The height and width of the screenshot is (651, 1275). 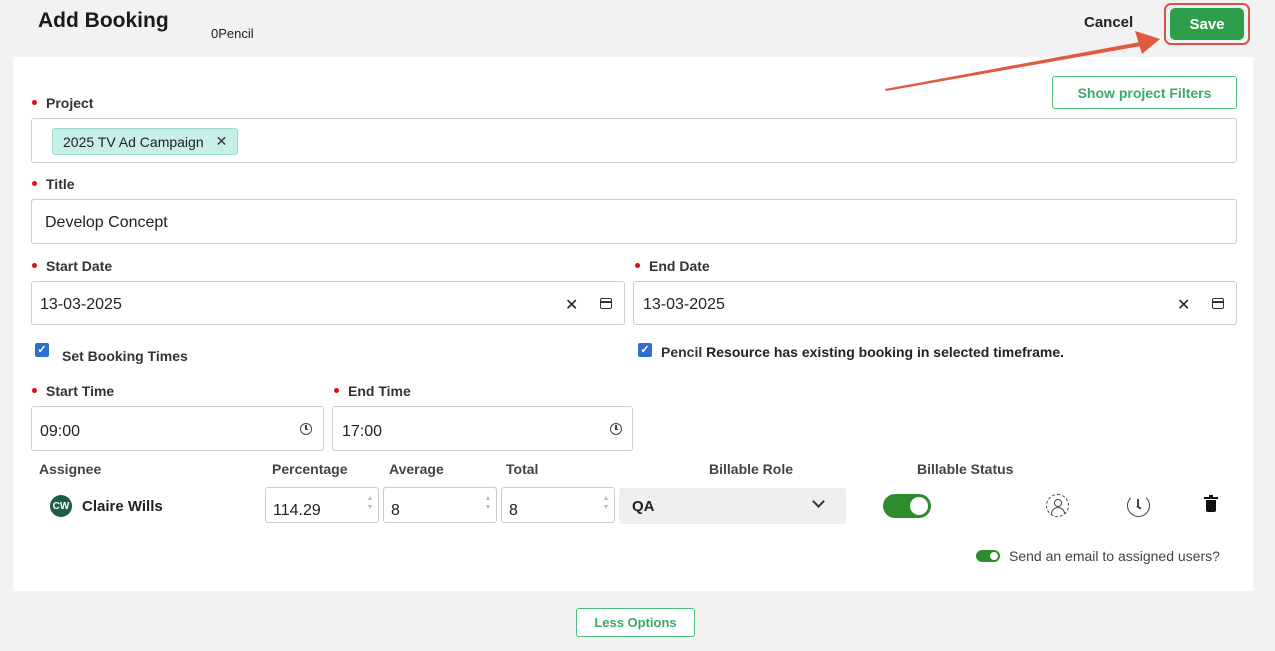 I want to click on title-label: Title, so click(x=53, y=184).